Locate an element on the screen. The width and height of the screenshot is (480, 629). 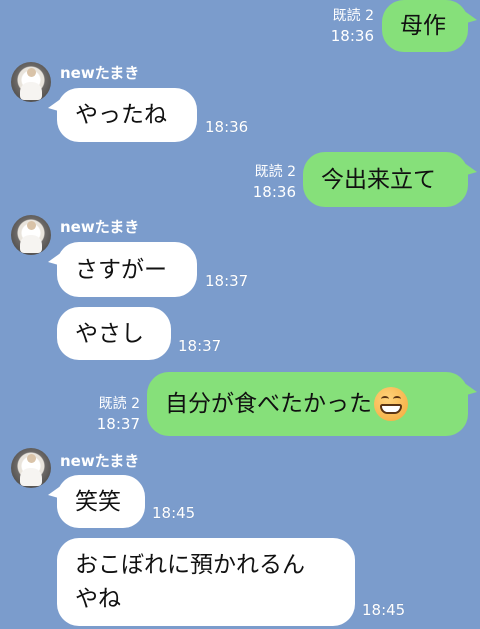
message-bubble-outgoing: 自分が食べたかった is located at coordinates (312, 404).